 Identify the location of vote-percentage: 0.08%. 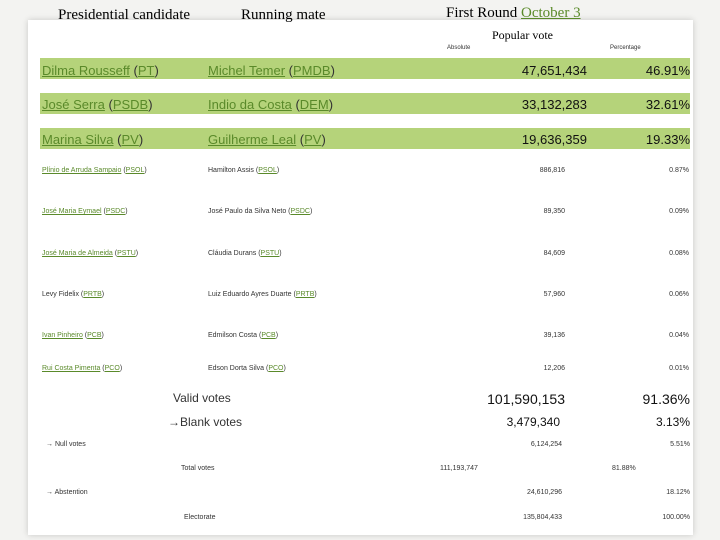
(679, 253).